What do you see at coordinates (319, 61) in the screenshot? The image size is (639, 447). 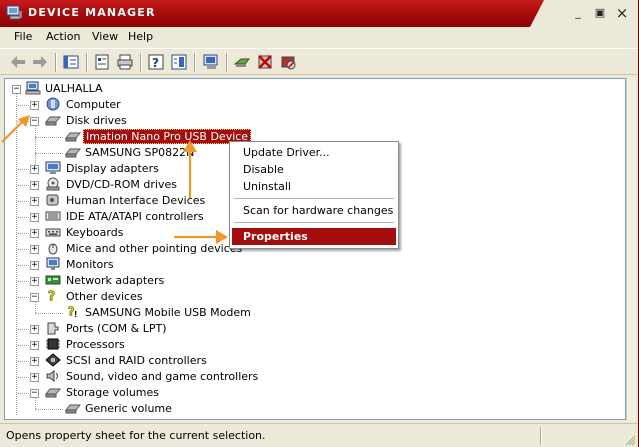 I see `toolbar: ?` at bounding box center [319, 61].